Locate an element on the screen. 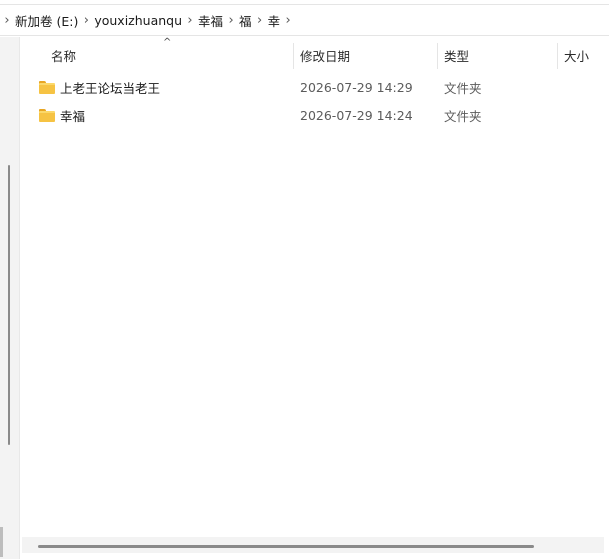  nav-pane-edge is located at coordinates (1, 542).